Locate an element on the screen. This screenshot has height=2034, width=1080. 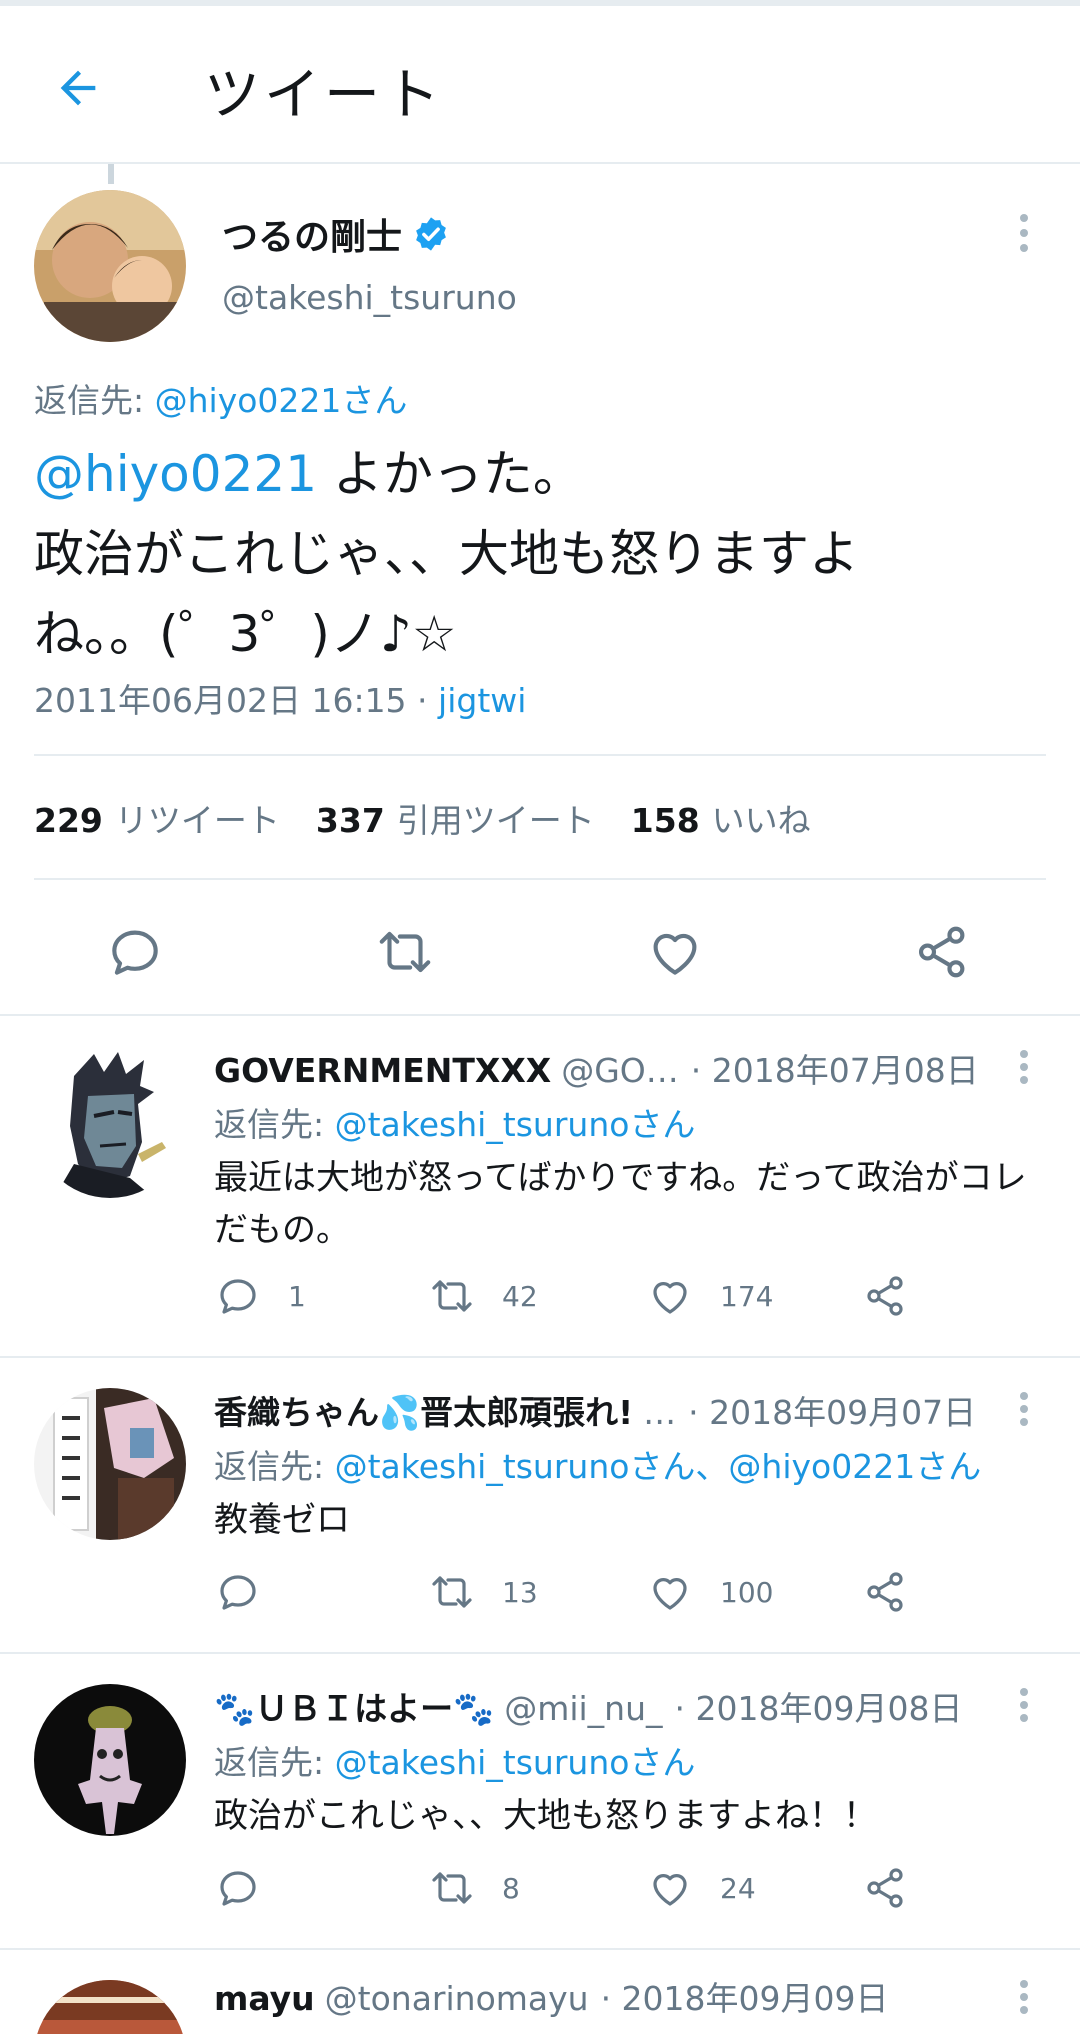
author-avatar is located at coordinates (110, 266).